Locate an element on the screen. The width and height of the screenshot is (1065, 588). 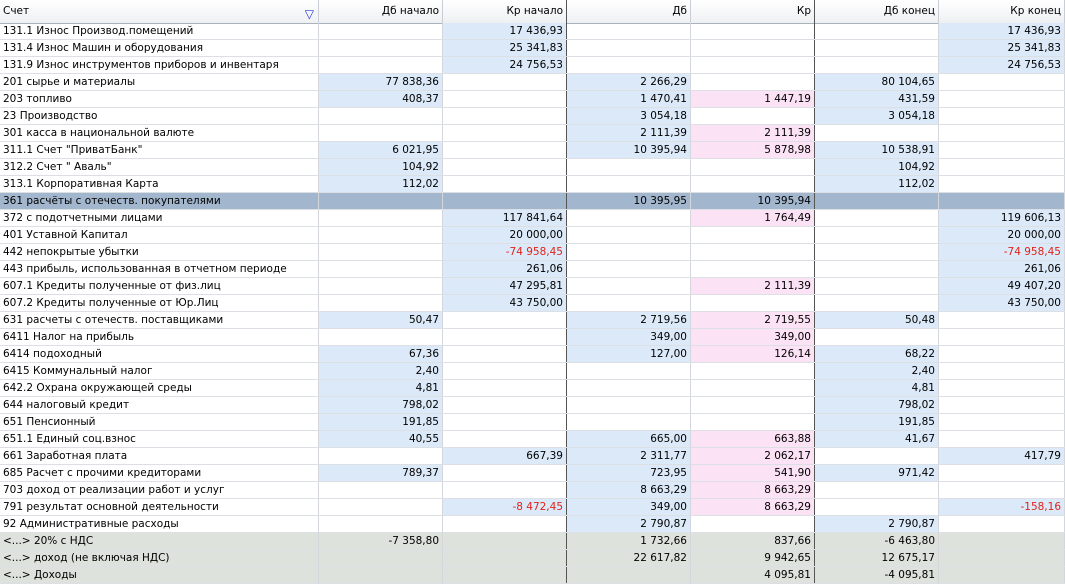
cell-debit: 723,95 is located at coordinates (629, 473).